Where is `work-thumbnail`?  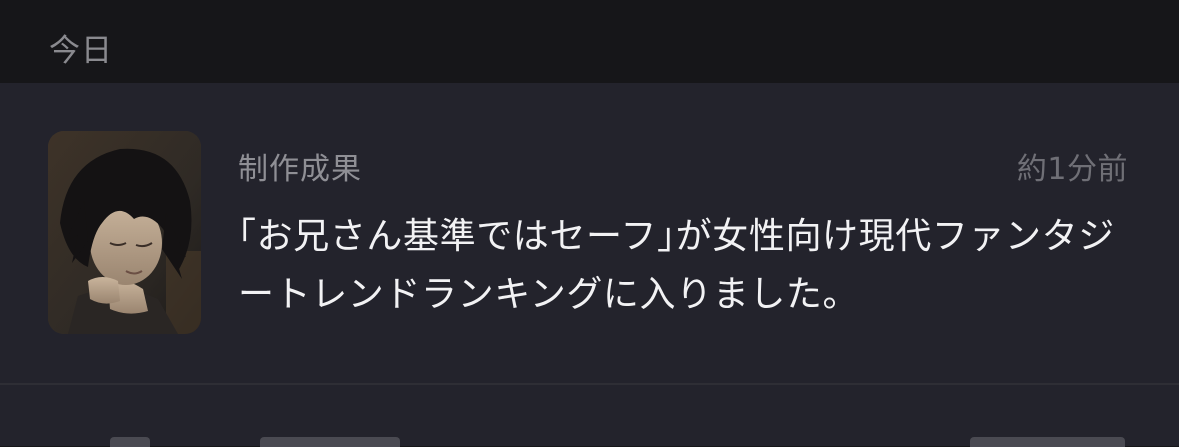
work-thumbnail is located at coordinates (124, 232).